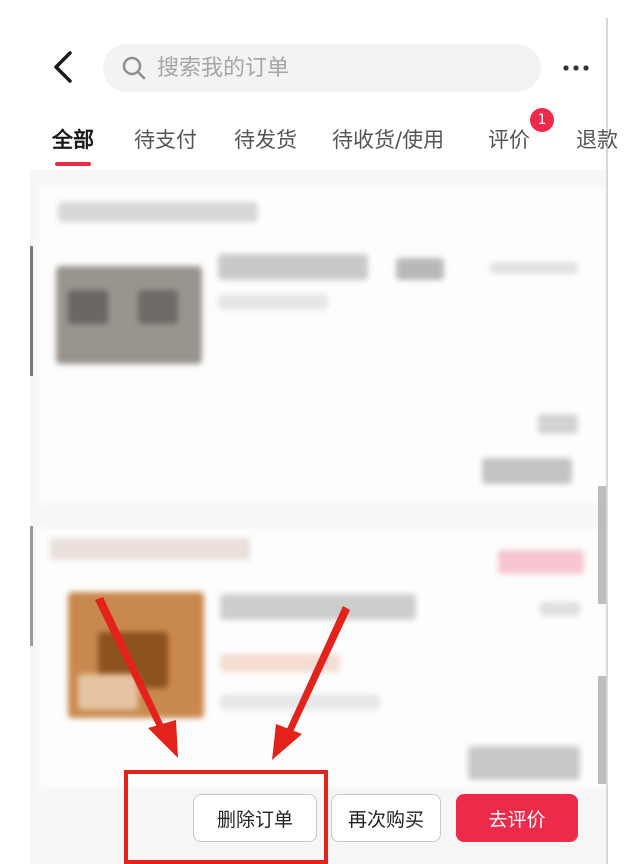 The height and width of the screenshot is (864, 640). Describe the element at coordinates (265, 139) in the screenshot. I see `tab-pending-shipment: 待发货` at that location.